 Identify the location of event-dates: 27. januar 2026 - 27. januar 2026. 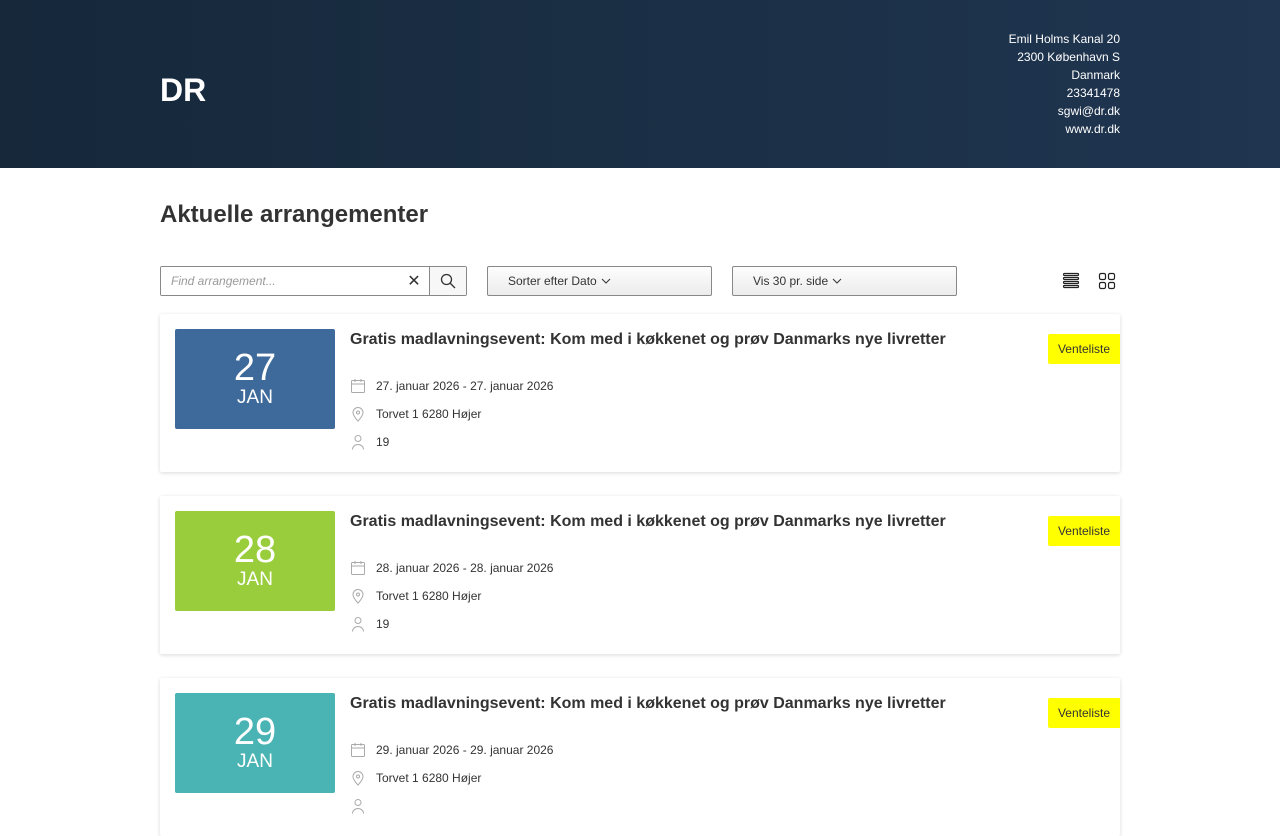
(465, 386).